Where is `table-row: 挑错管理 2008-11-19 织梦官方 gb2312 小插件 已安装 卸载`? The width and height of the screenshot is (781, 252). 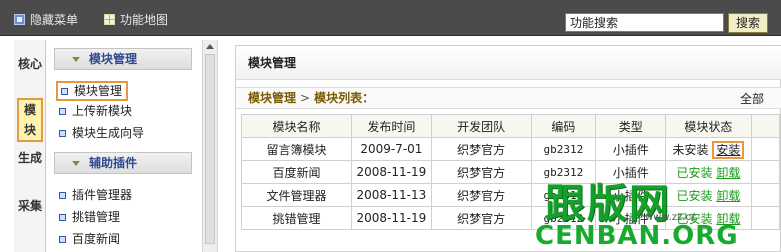 table-row: 挑错管理 2008-11-19 织梦官方 gb2312 小插件 已安装 卸载 is located at coordinates (510, 218).